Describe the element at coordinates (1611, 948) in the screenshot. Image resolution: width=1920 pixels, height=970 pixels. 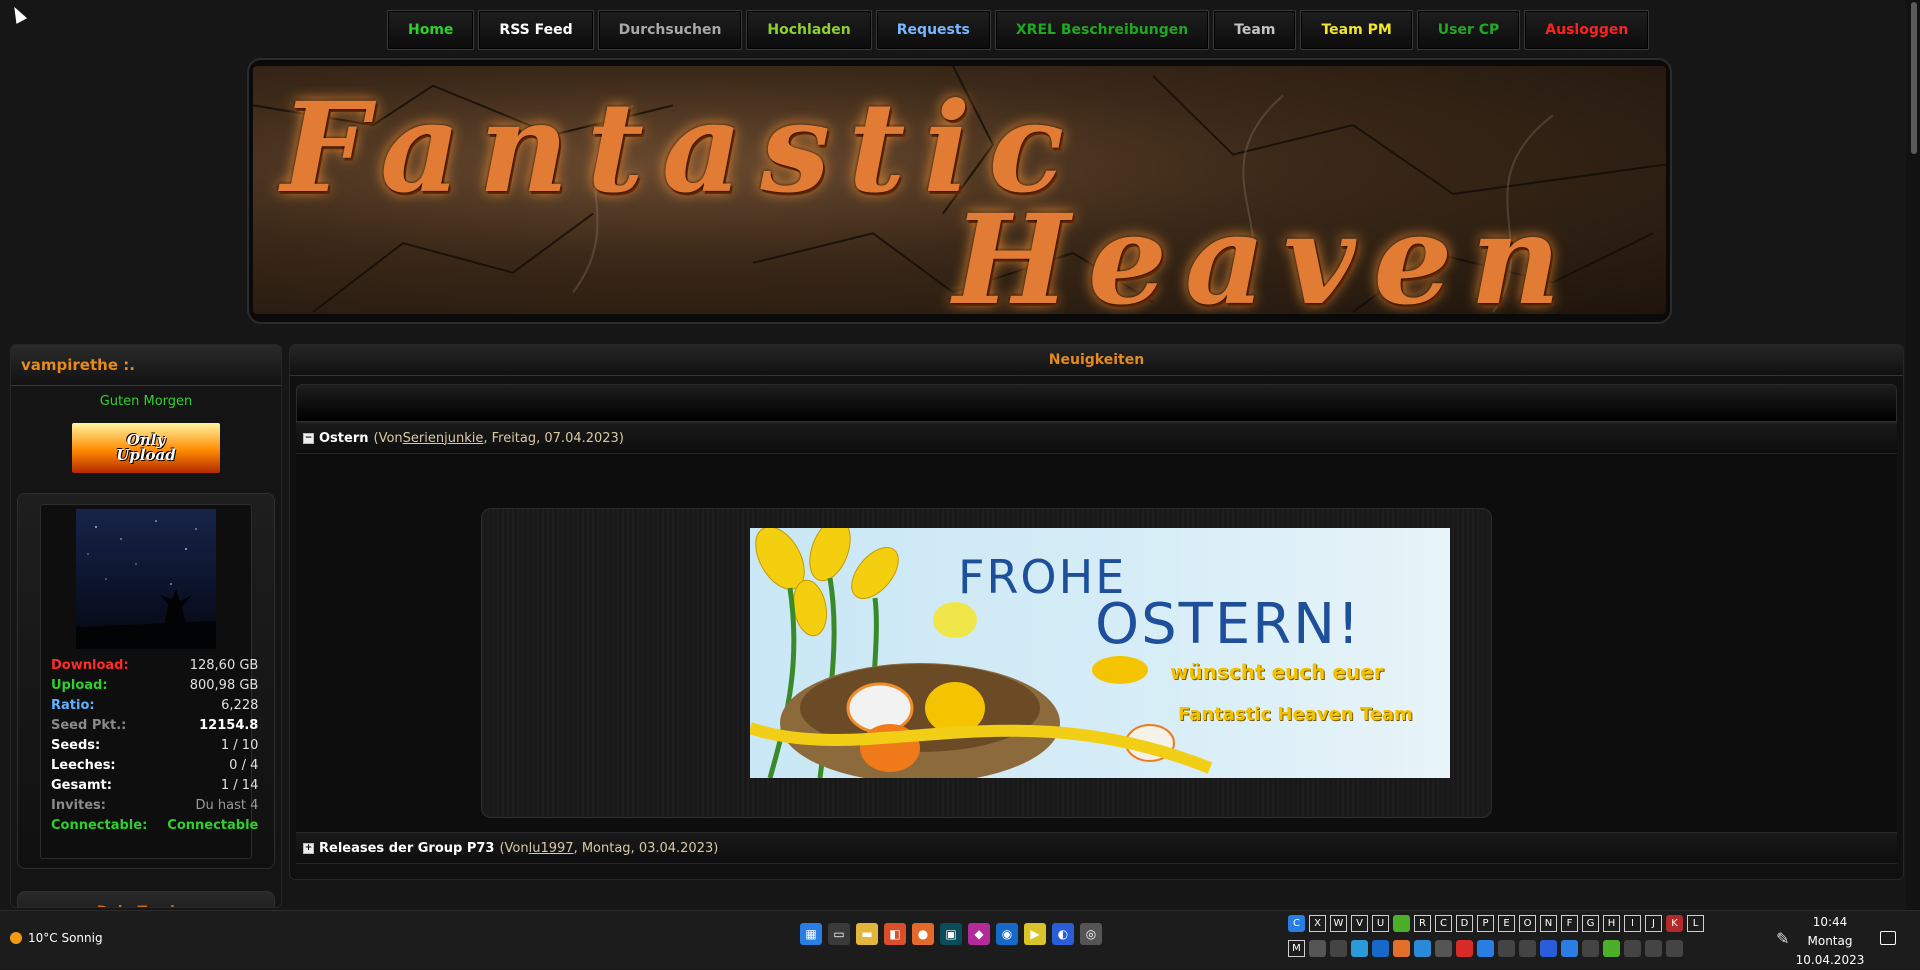
I see `check-icon` at that location.